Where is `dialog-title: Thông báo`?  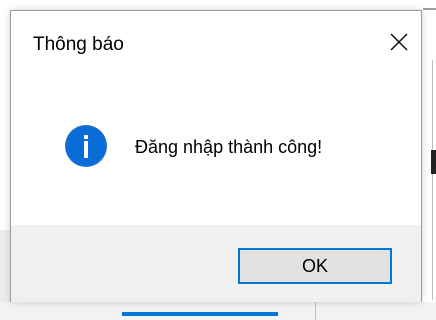 dialog-title: Thông báo is located at coordinates (78, 44).